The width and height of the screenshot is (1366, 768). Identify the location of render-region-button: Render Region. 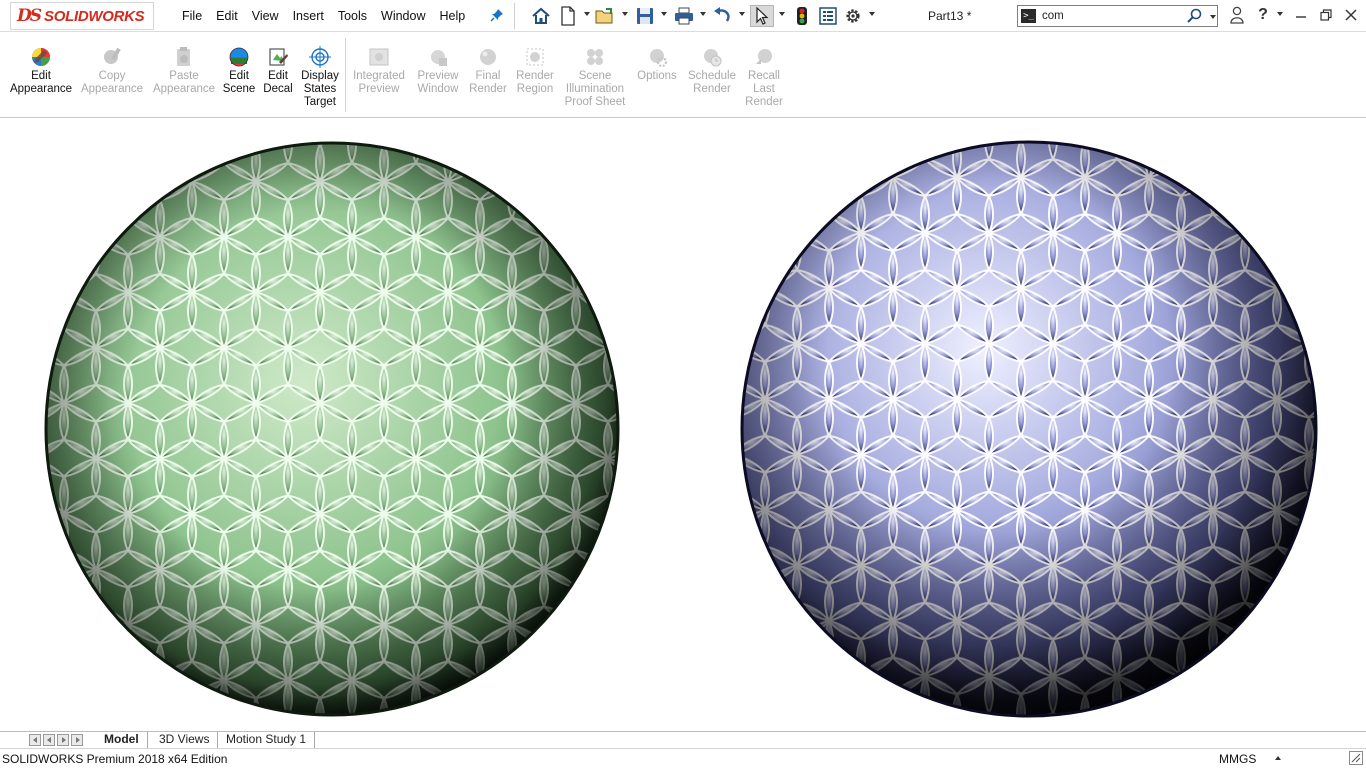
(535, 71).